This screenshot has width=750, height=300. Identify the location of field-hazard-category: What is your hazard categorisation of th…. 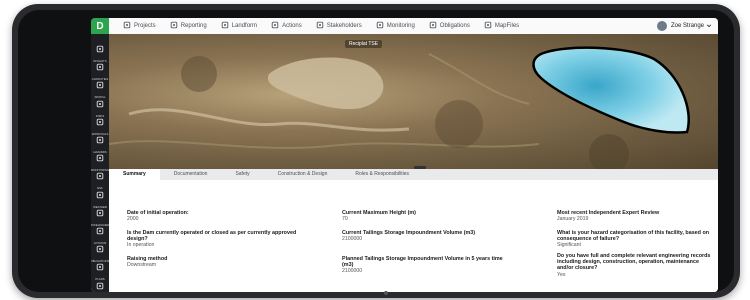
(634, 239).